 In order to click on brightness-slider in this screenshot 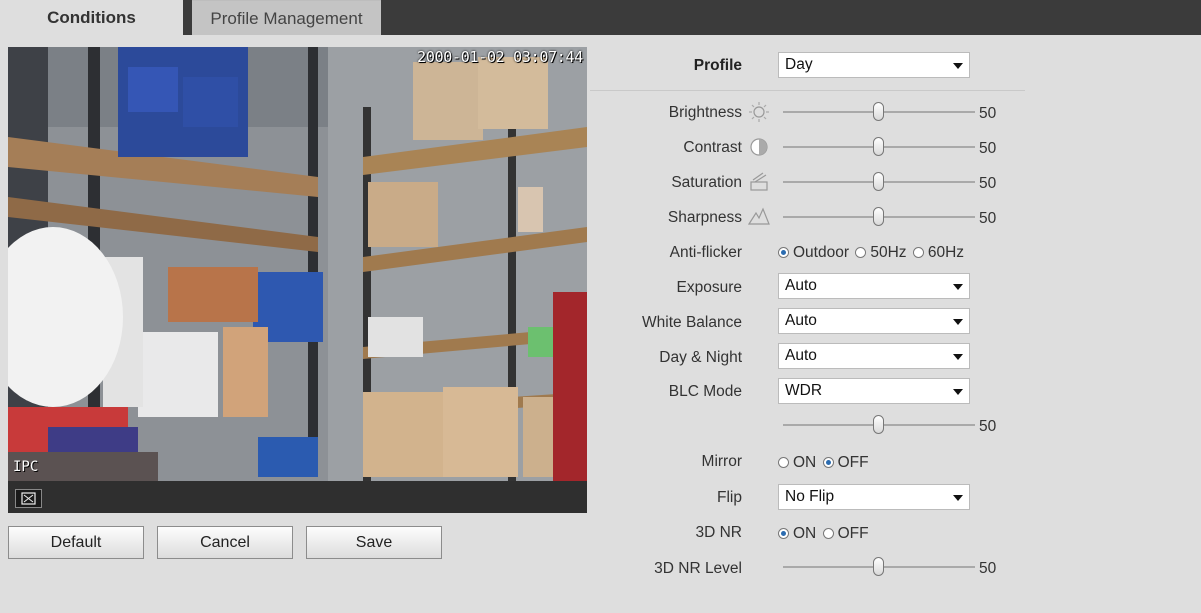, I will do `click(879, 112)`.